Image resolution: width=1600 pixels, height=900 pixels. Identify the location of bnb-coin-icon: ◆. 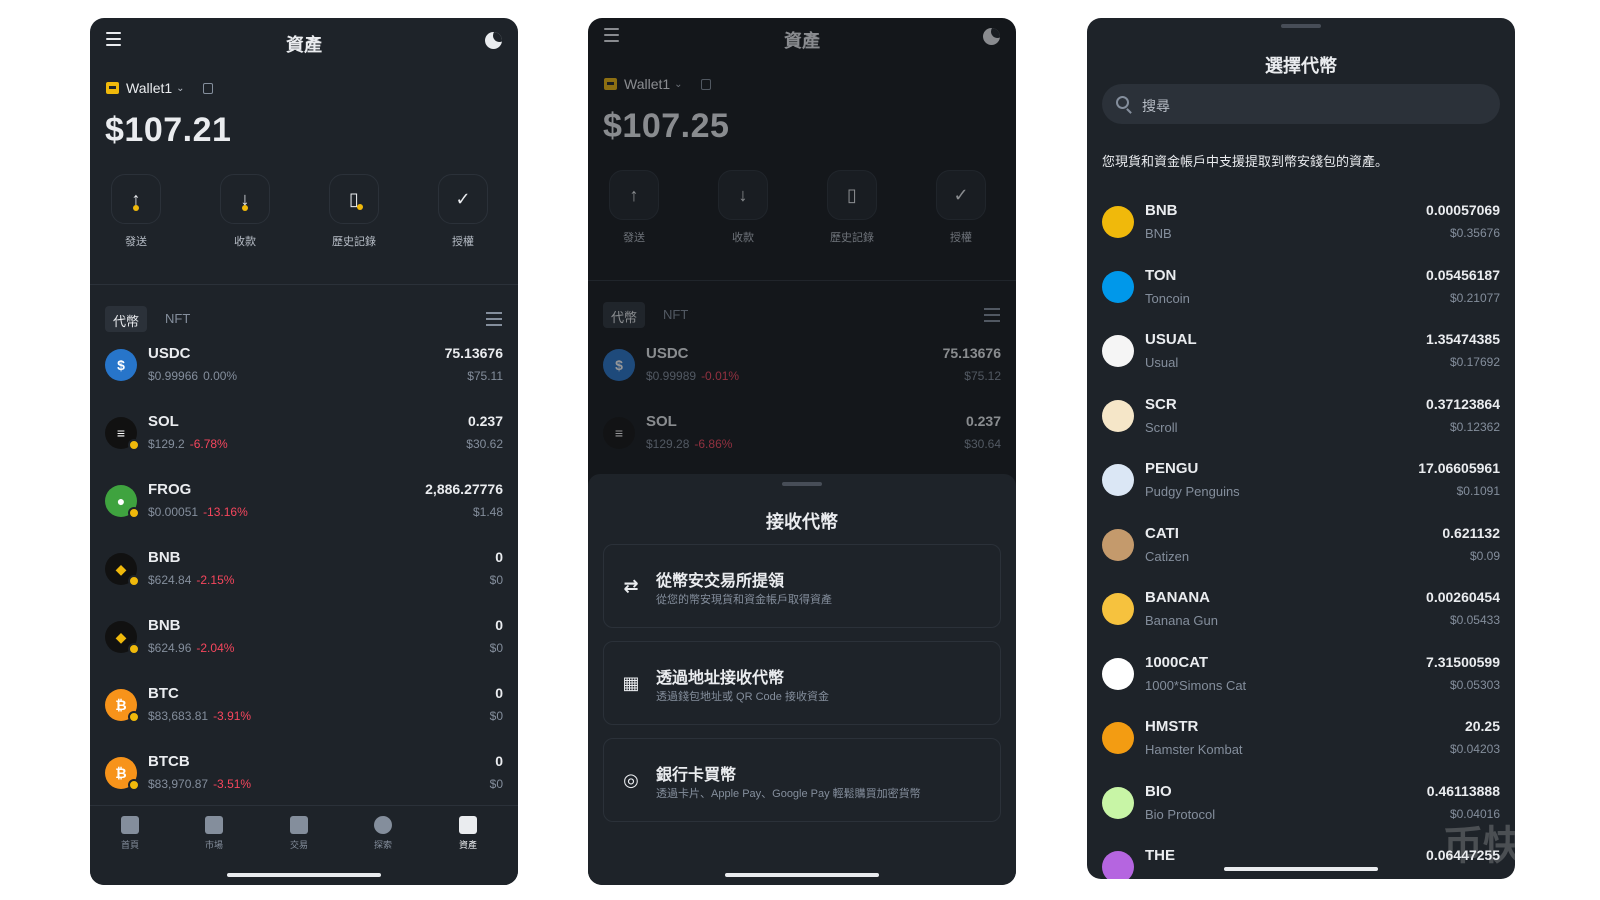
(122, 638).